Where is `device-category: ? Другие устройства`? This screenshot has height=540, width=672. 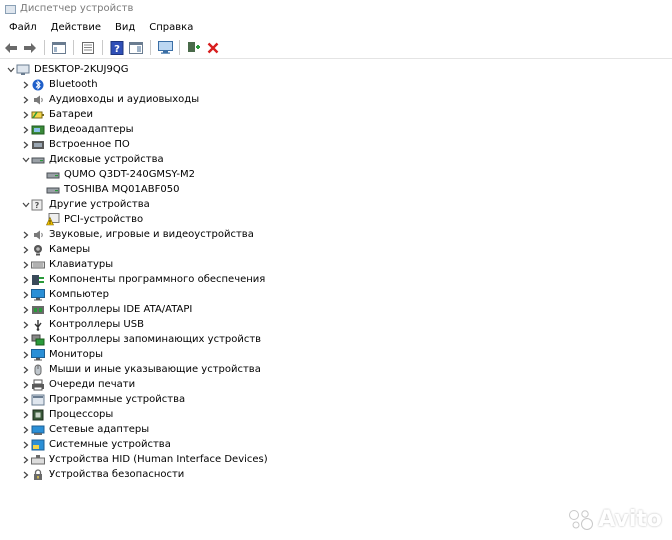
device-category: ? Другие устройства is located at coordinates (336, 204).